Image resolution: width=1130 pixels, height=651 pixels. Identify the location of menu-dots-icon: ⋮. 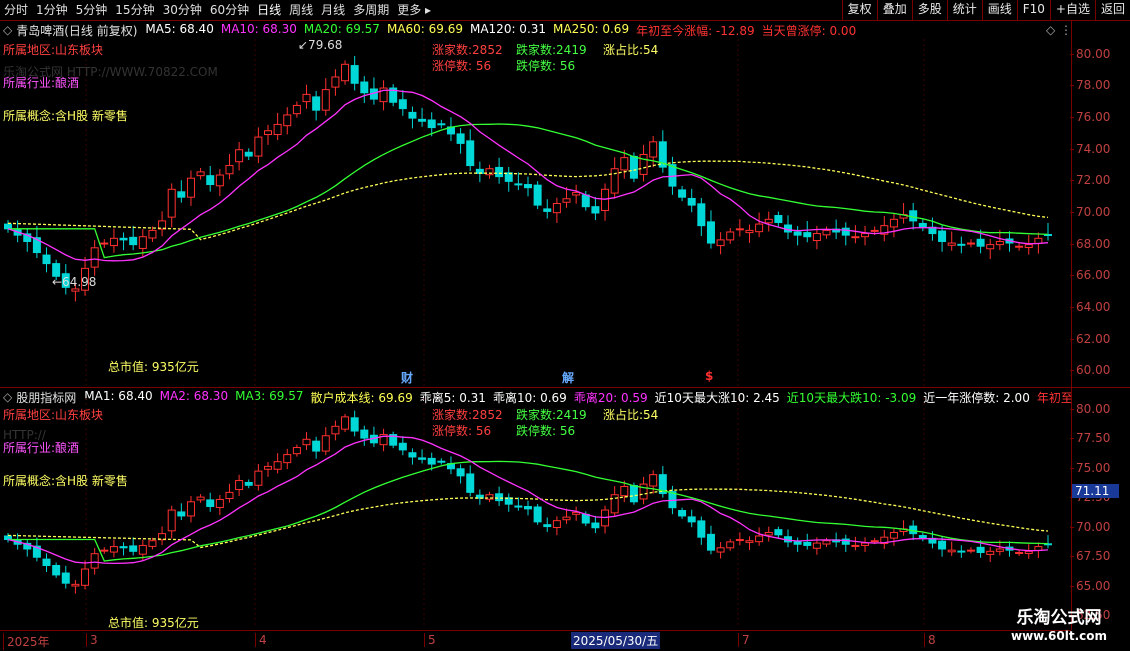
(1066, 30).